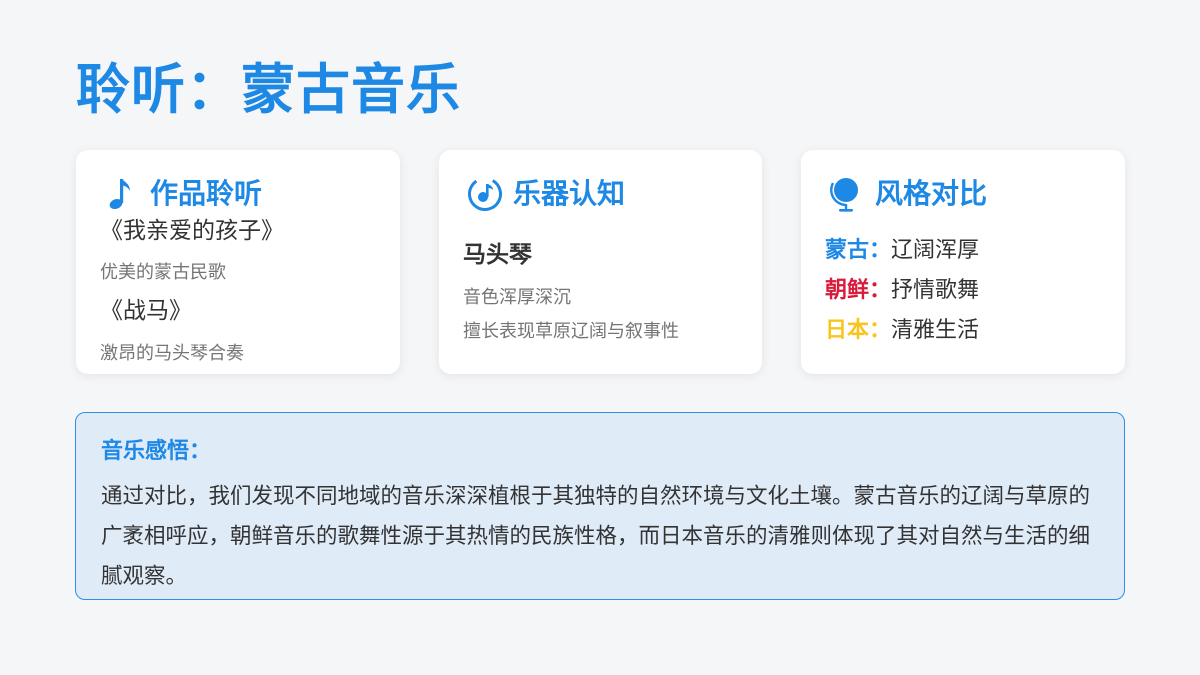 Image resolution: width=1200 pixels, height=675 pixels. I want to click on instrument-card-header: 乐器认知, so click(546, 194).